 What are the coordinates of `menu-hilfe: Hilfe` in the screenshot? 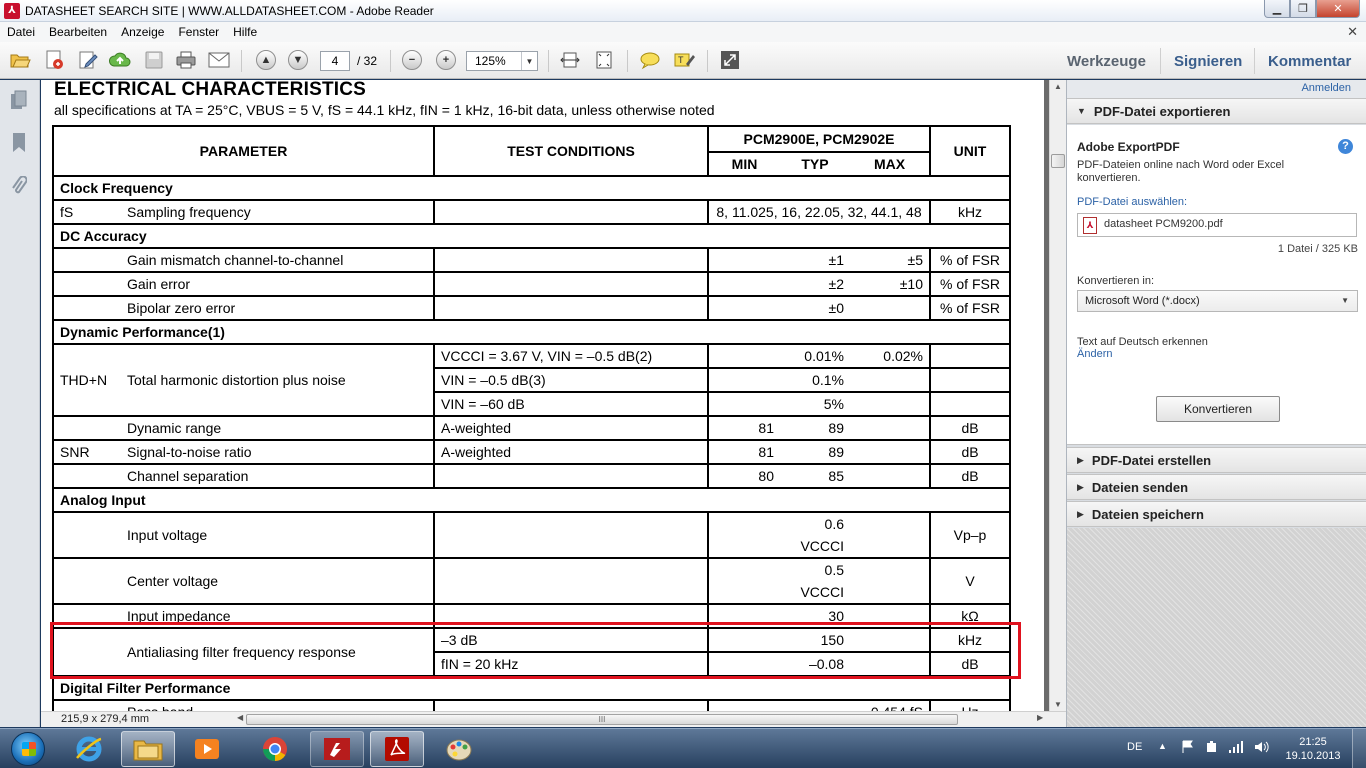 It's located at (245, 32).